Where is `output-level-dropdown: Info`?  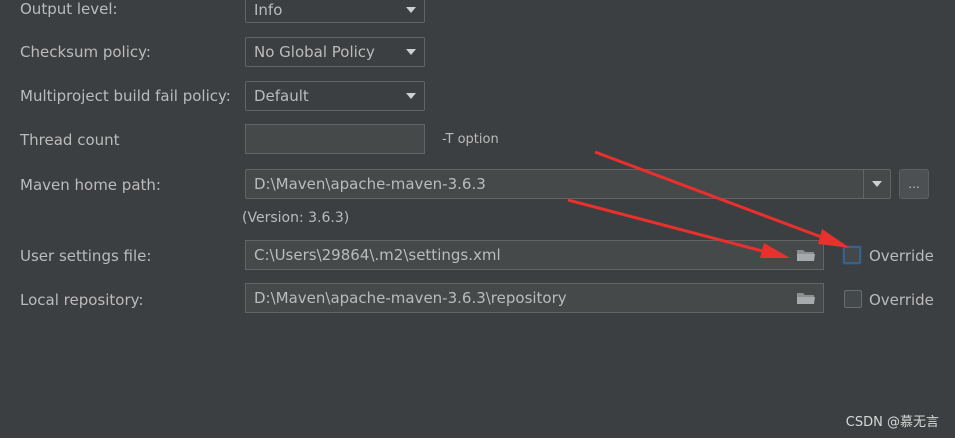 output-level-dropdown: Info is located at coordinates (335, 11).